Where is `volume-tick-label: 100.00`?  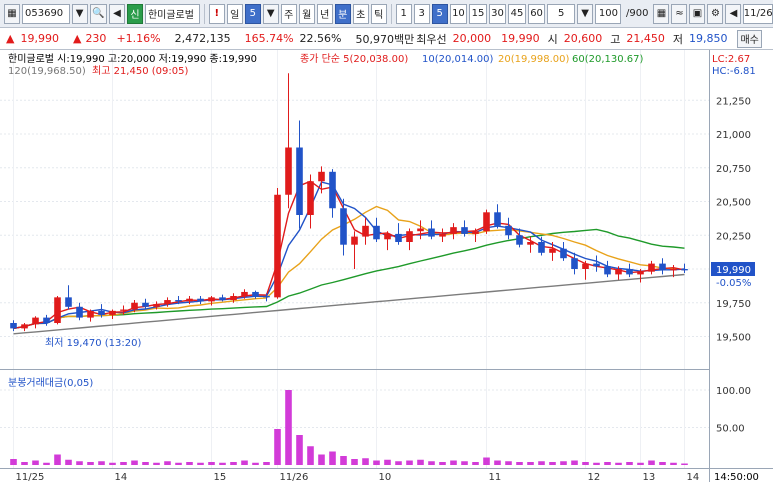
volume-tick-label: 100.00 is located at coordinates (733, 391).